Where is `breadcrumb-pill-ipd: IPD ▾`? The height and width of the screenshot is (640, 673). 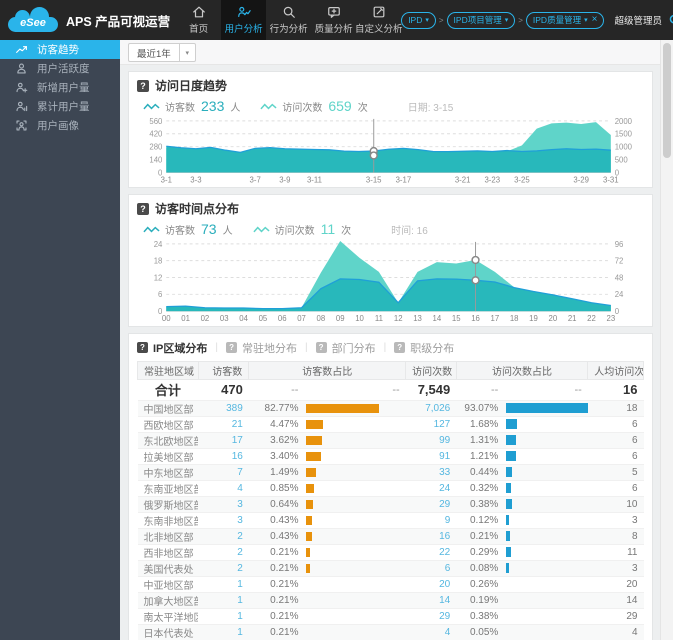 breadcrumb-pill-ipd: IPD ▾ is located at coordinates (418, 20).